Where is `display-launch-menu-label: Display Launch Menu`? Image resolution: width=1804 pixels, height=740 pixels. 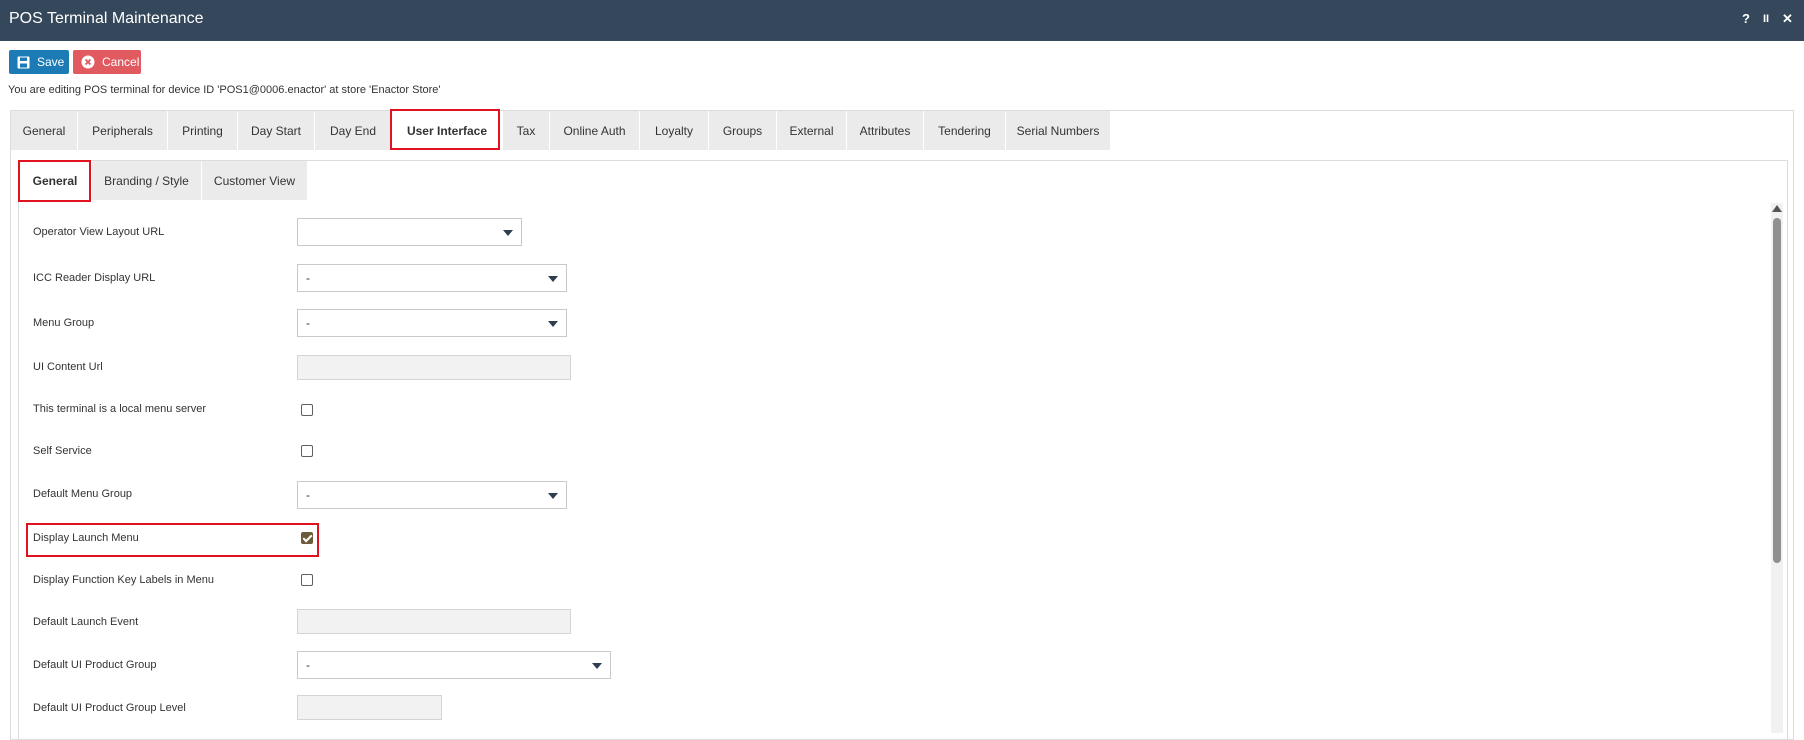 display-launch-menu-label: Display Launch Menu is located at coordinates (86, 538).